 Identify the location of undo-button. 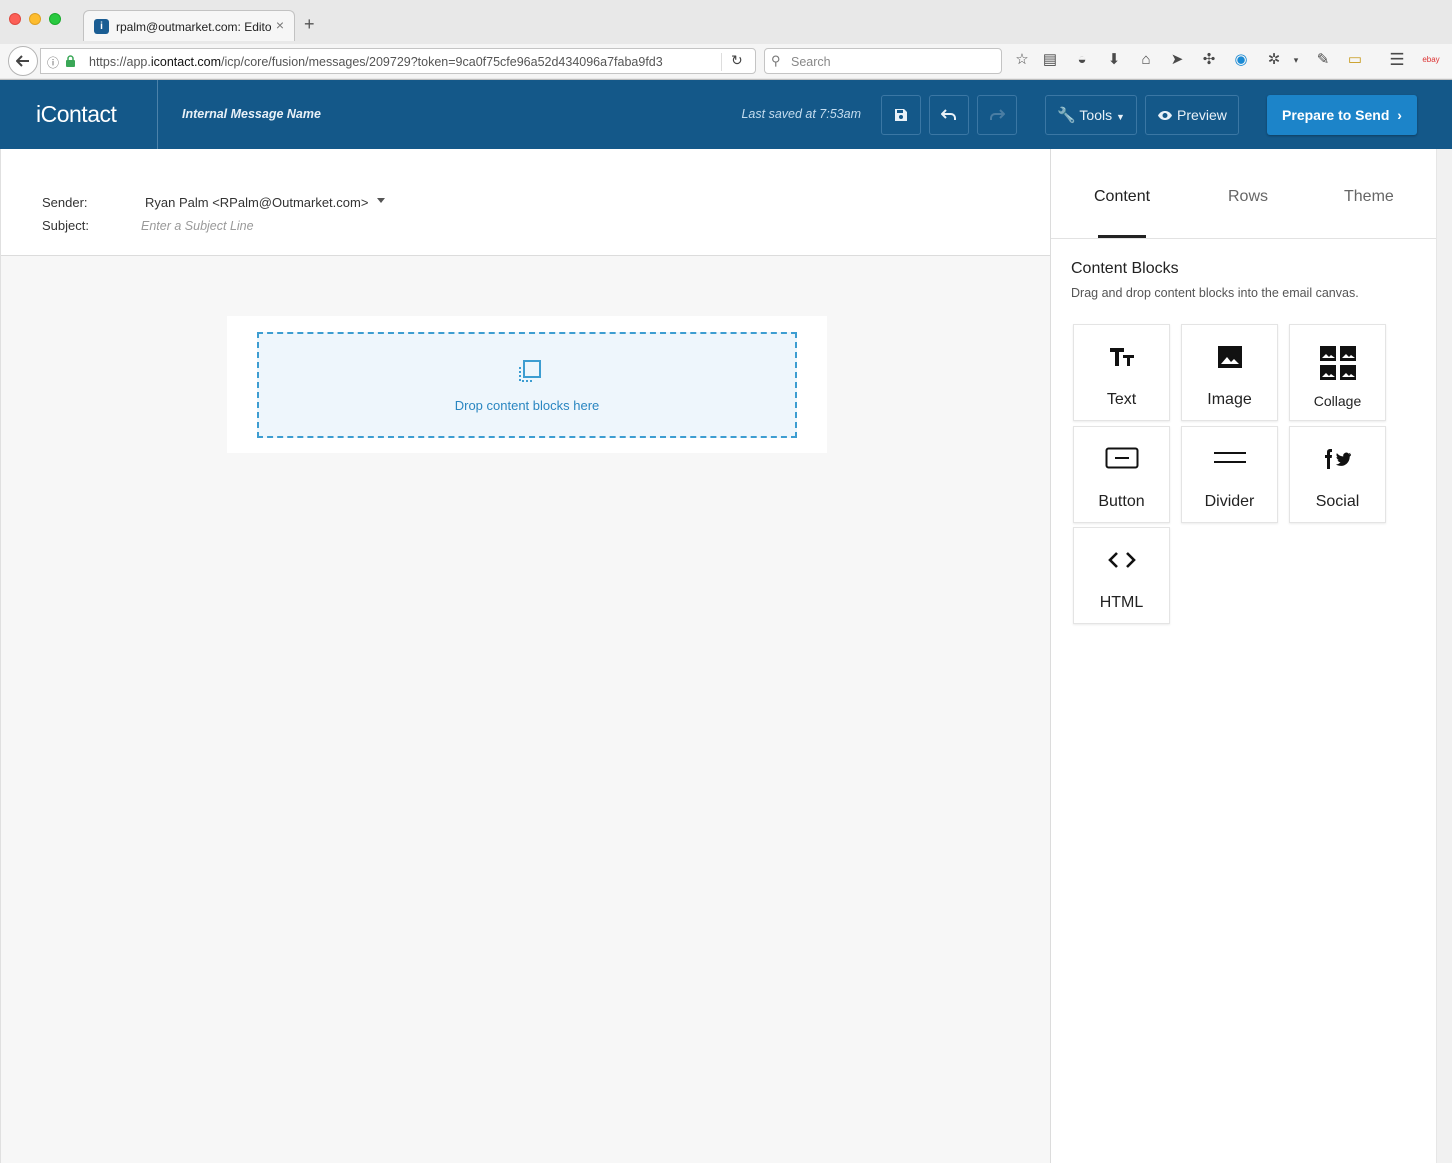
(949, 115).